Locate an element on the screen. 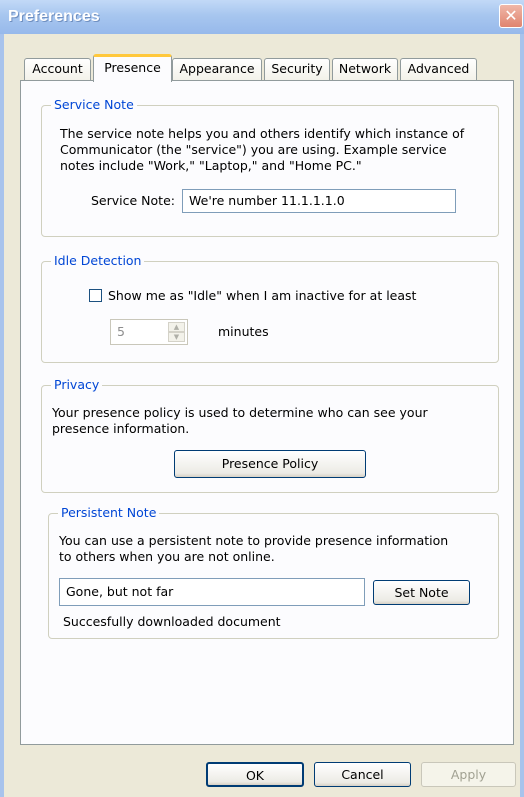  tab-presence-label: Presence is located at coordinates (132, 67).